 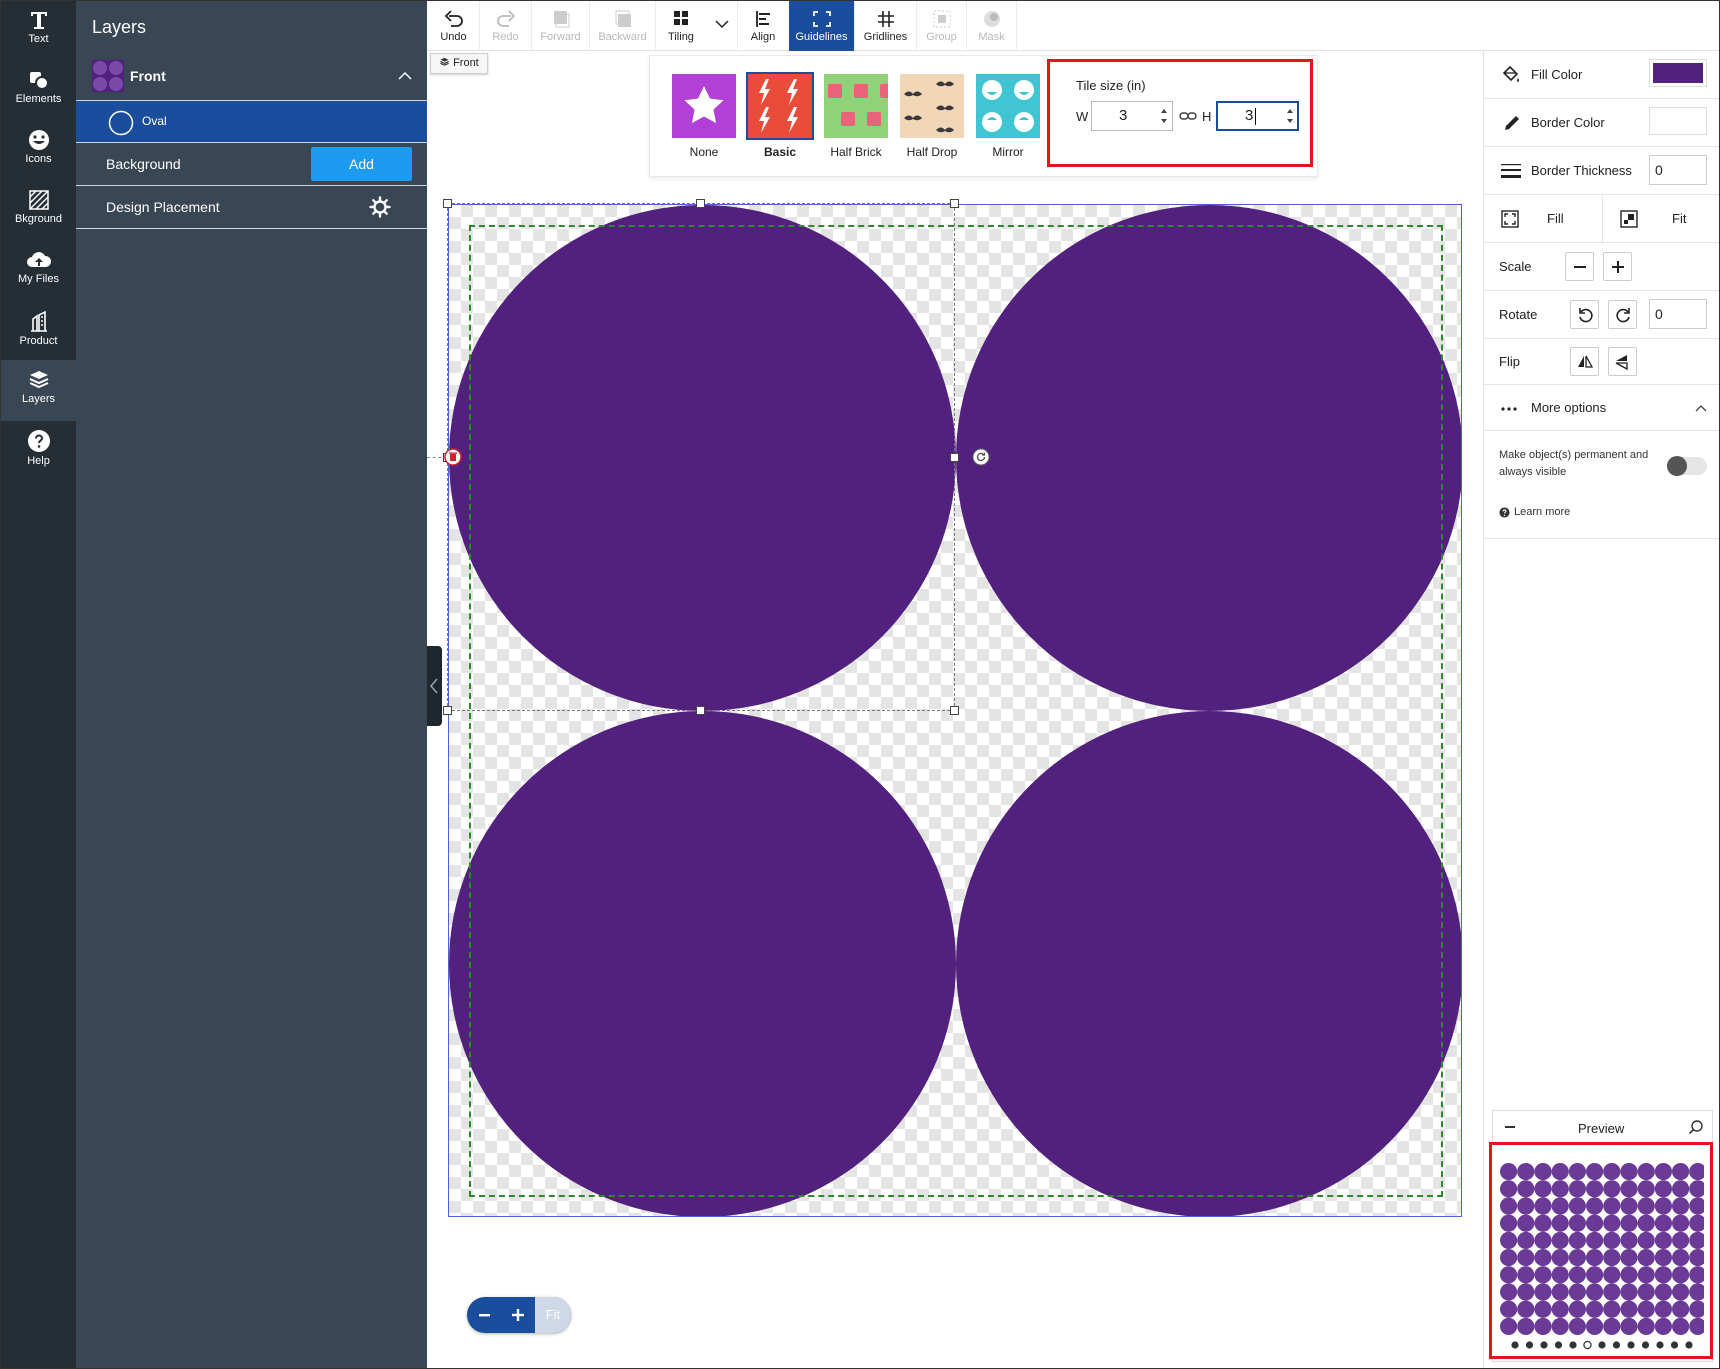 I want to click on tile-option-half-brick: Half Brick, so click(x=859, y=116).